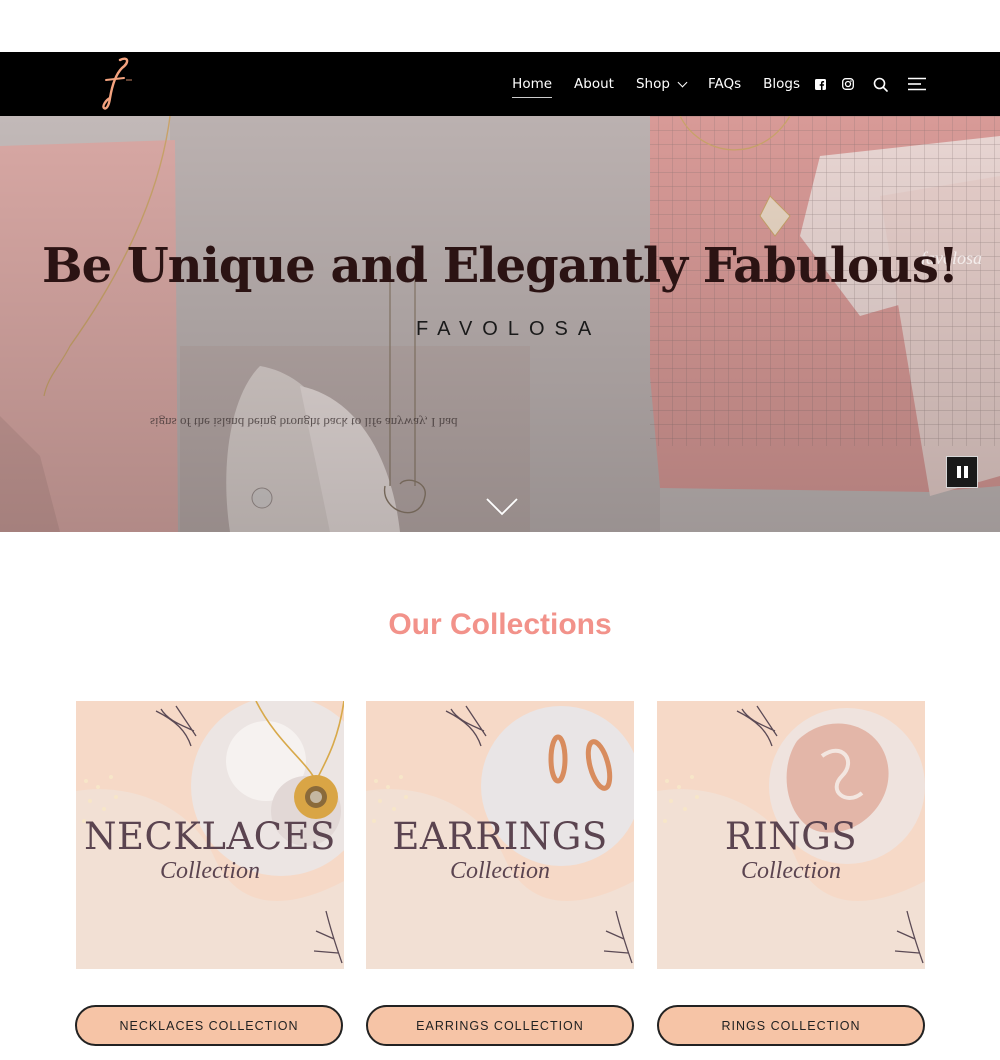  What do you see at coordinates (500, 84) in the screenshot?
I see `site-header: Home About Shop FAQs Blogs` at bounding box center [500, 84].